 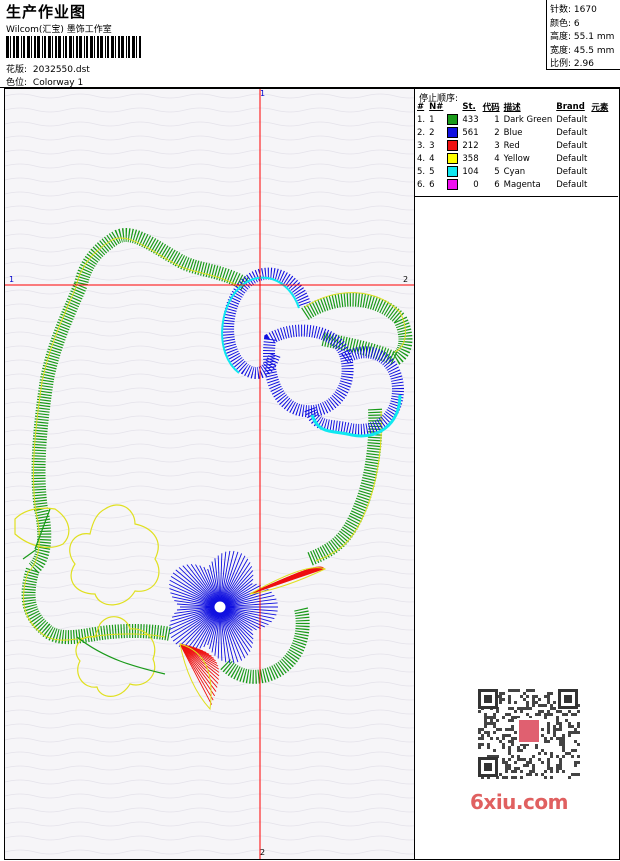 I want to click on cell-code: 3, so click(x=497, y=145).